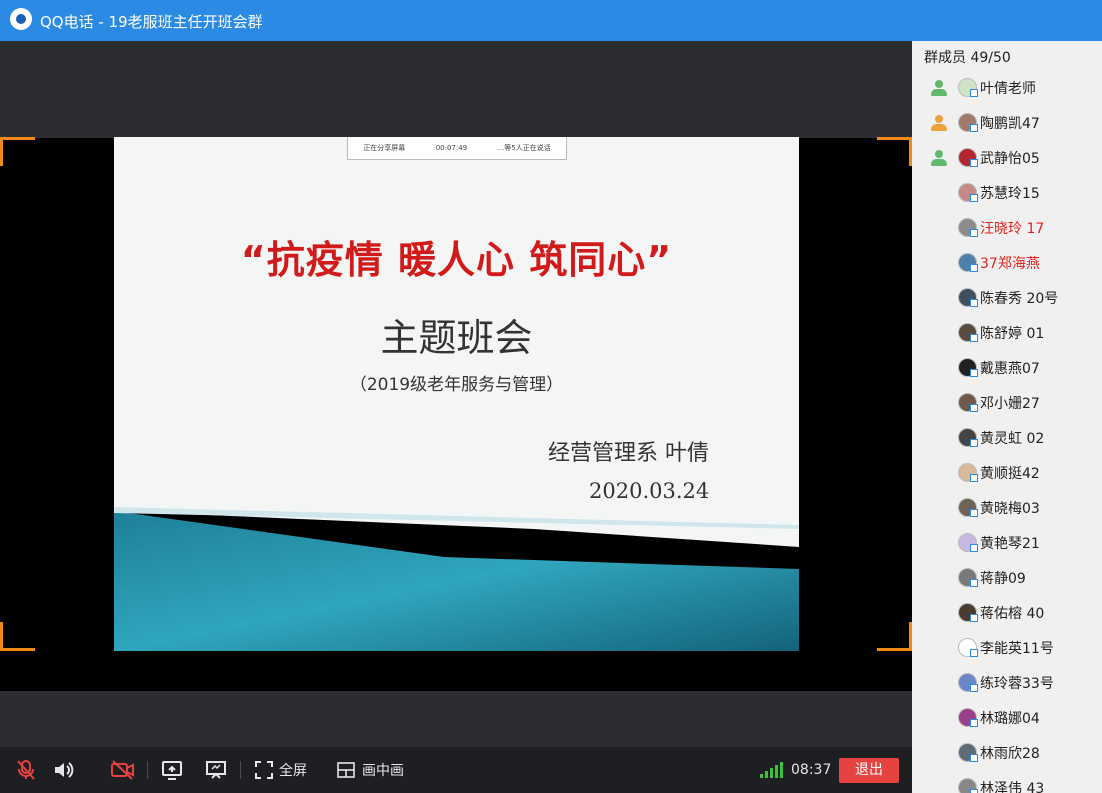 The width and height of the screenshot is (1102, 793). What do you see at coordinates (64, 770) in the screenshot?
I see `speaker-button` at bounding box center [64, 770].